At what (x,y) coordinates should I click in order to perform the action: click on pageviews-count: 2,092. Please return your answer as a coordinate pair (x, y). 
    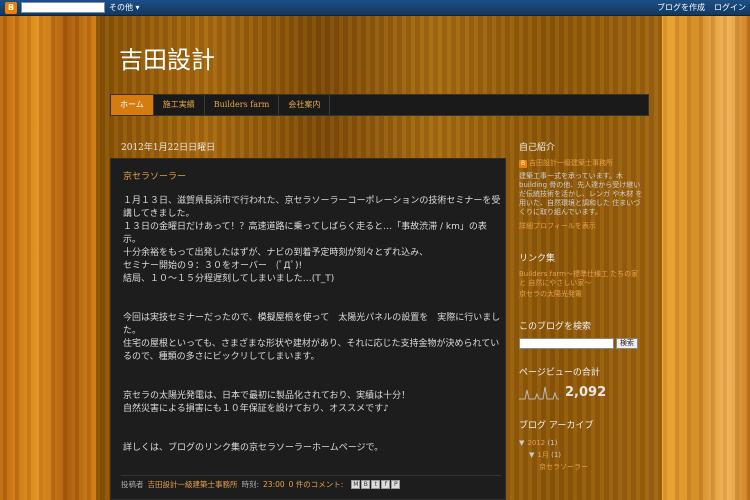
    Looking at the image, I should click on (586, 392).